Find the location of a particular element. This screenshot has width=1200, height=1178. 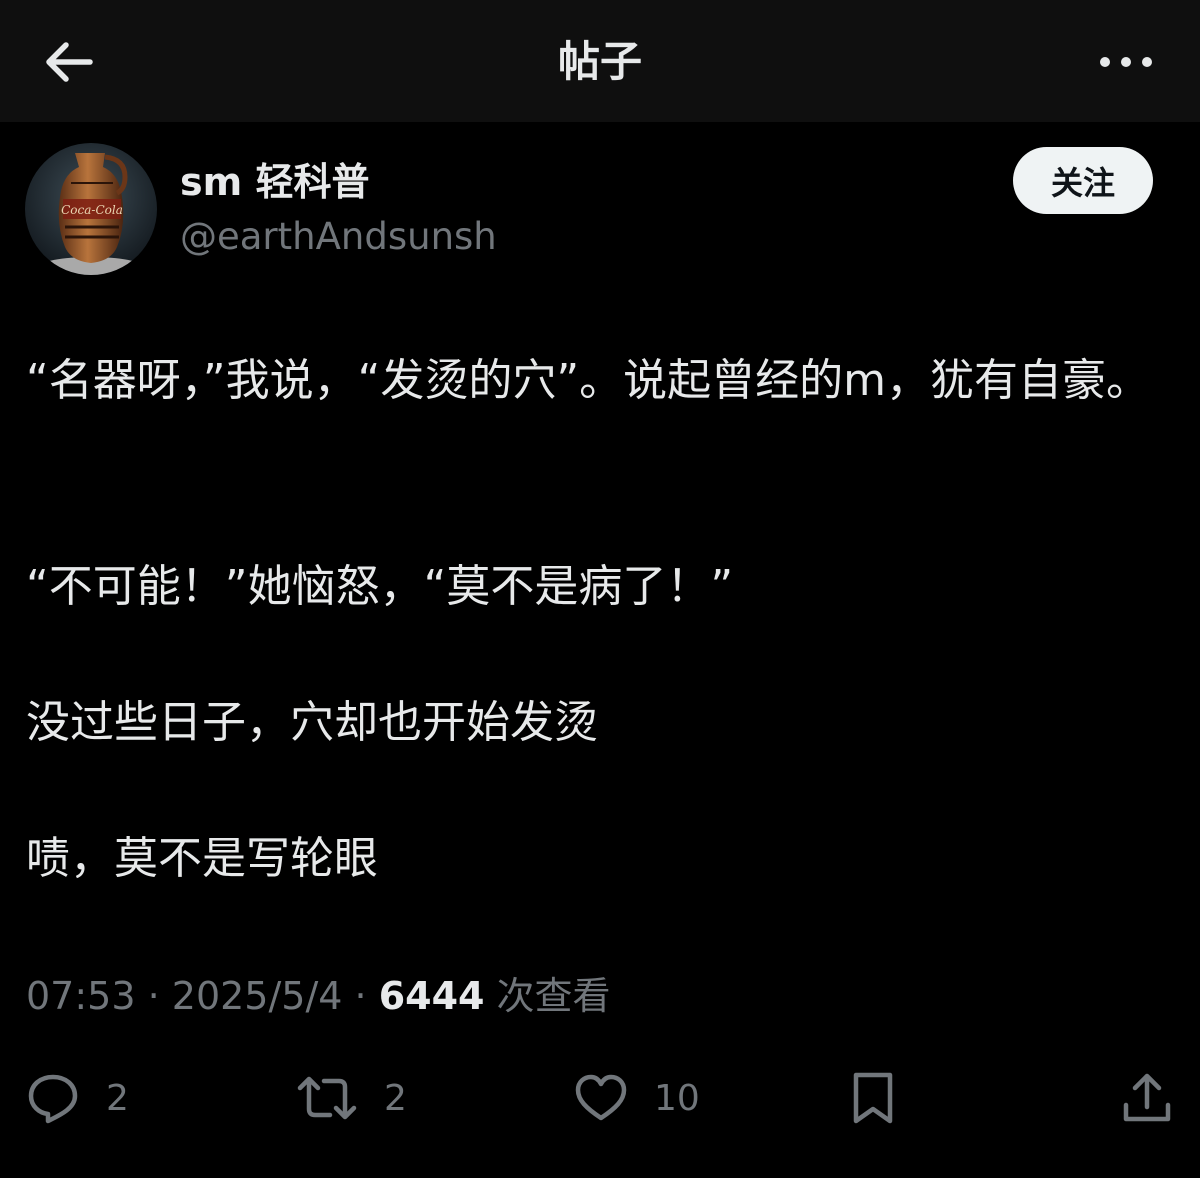

author-handle: @earthAndsunsh is located at coordinates (338, 237).